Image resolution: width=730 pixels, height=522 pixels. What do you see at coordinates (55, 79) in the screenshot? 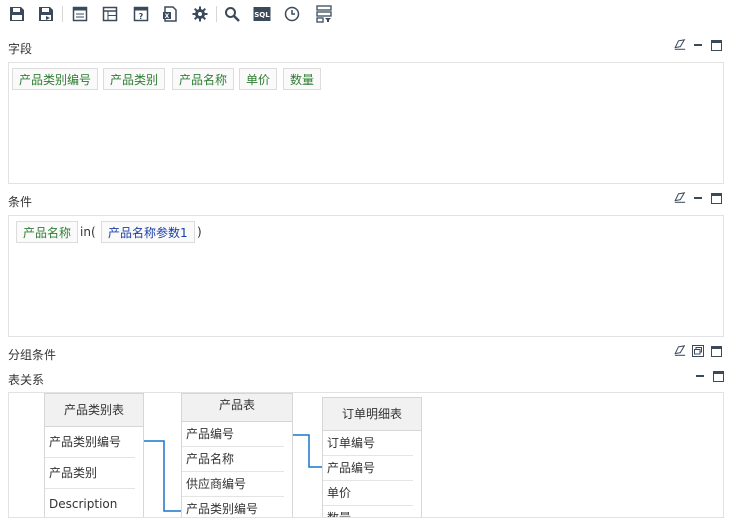
I see `field-chip: 产品类别编号` at bounding box center [55, 79].